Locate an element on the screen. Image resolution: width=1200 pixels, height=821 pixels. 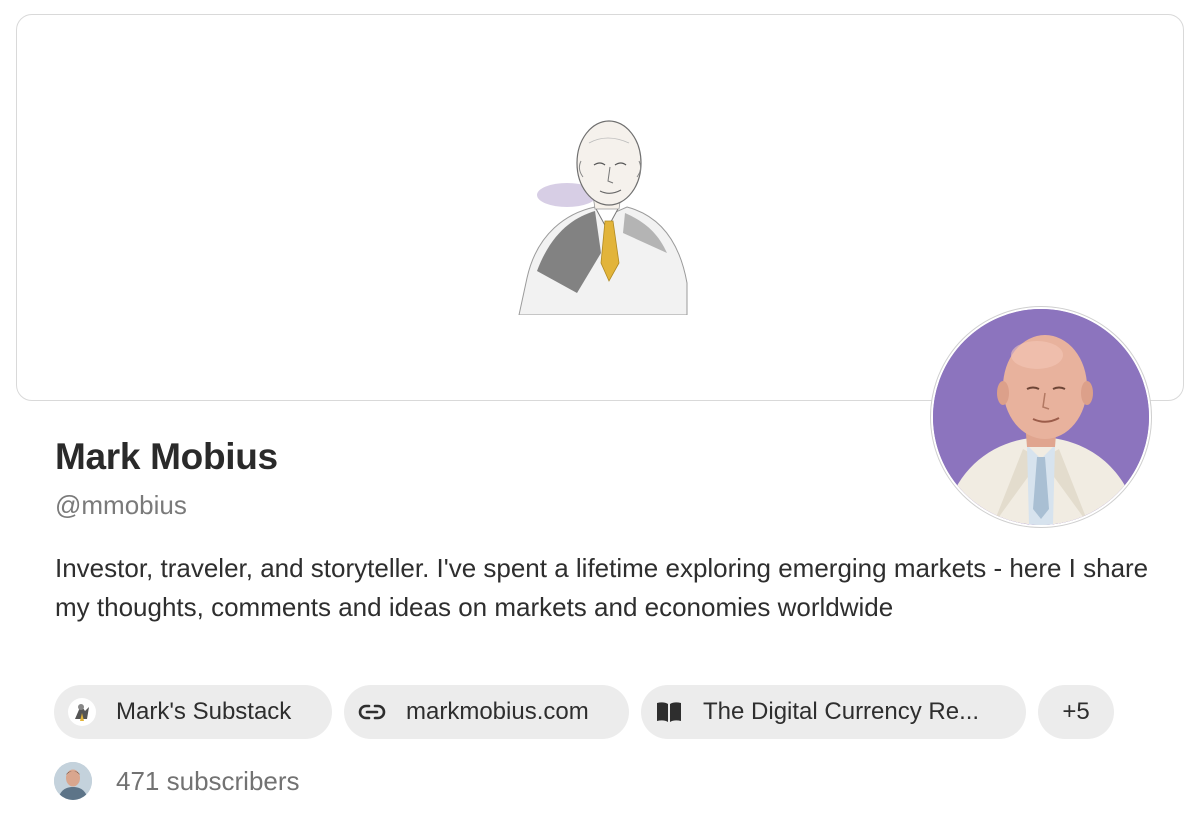
link-chip-substack: Mark's Substack is located at coordinates (193, 712).